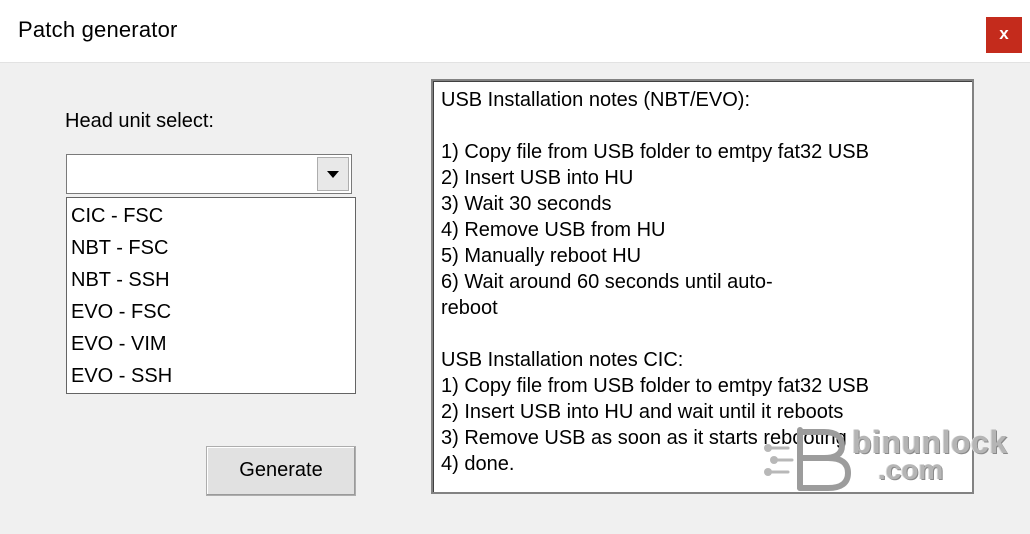 The image size is (1030, 534). What do you see at coordinates (596, 100) in the screenshot?
I see `notes-line: USB Installation notes (NBT/EVO):` at bounding box center [596, 100].